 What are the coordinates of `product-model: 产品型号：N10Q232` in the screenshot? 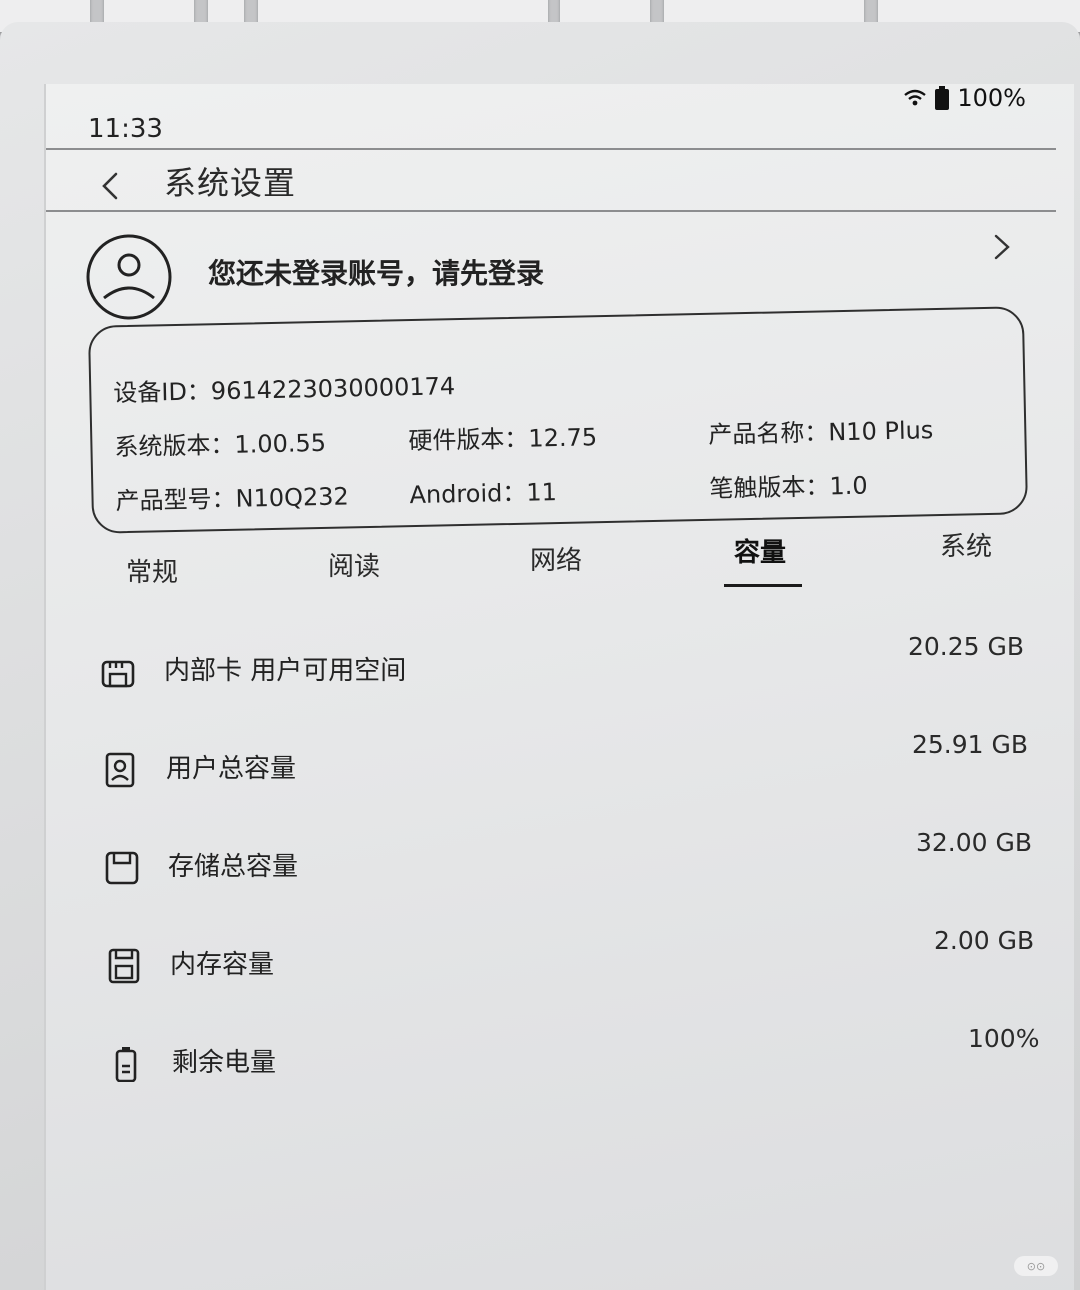 It's located at (232, 499).